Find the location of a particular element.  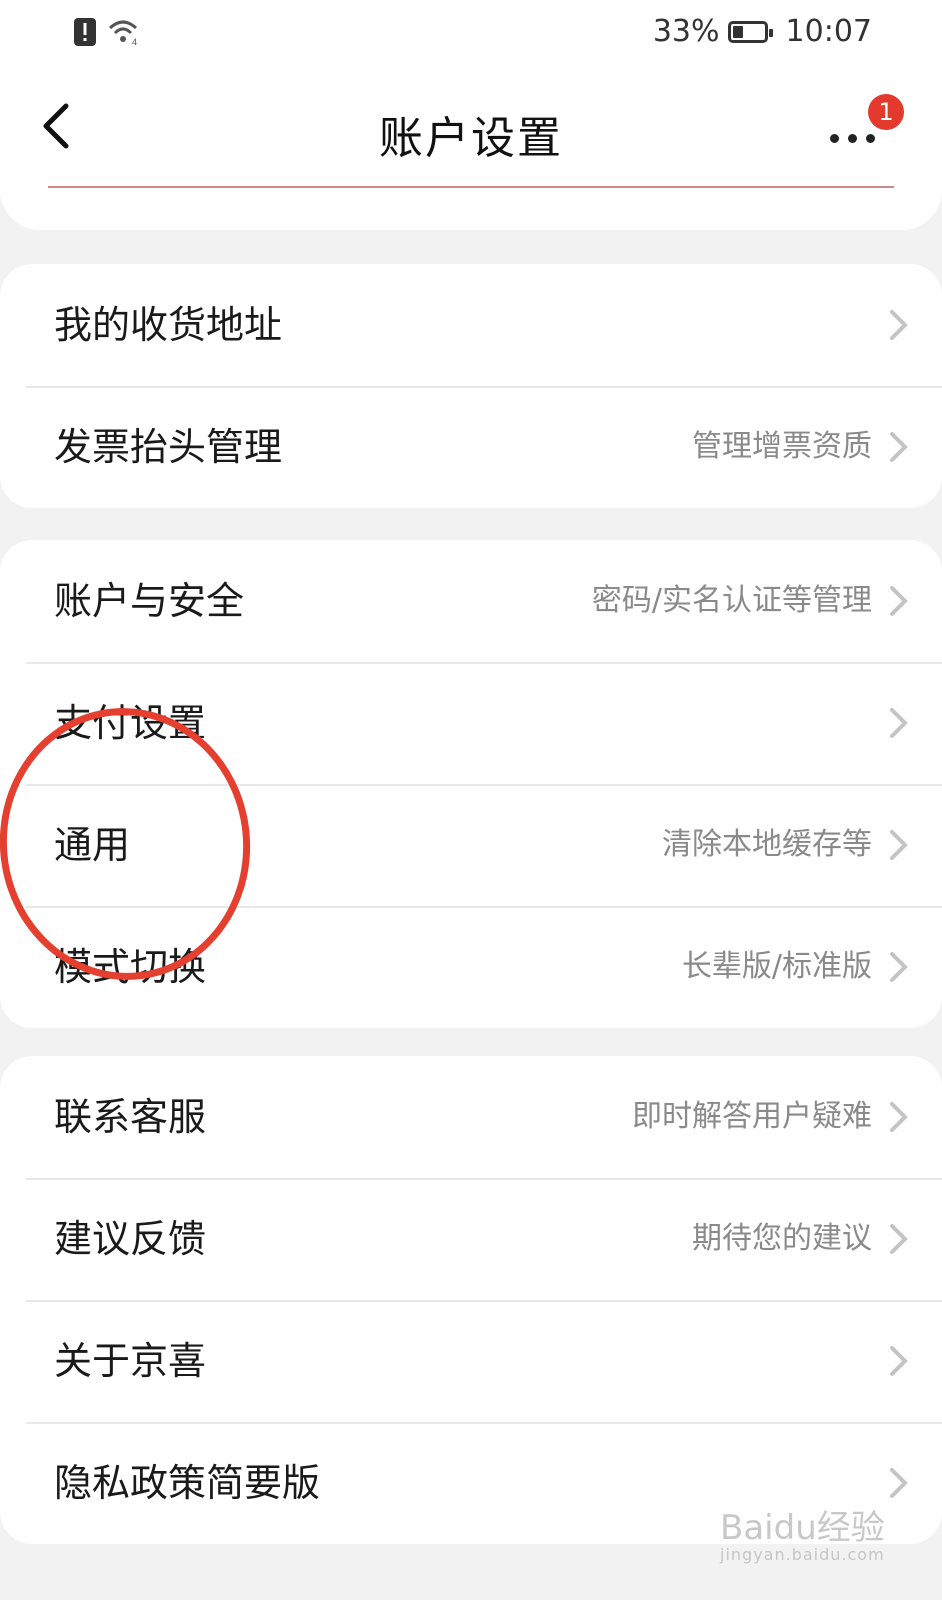

watermark-url: jingyan.baidu.com is located at coordinates (802, 1554).